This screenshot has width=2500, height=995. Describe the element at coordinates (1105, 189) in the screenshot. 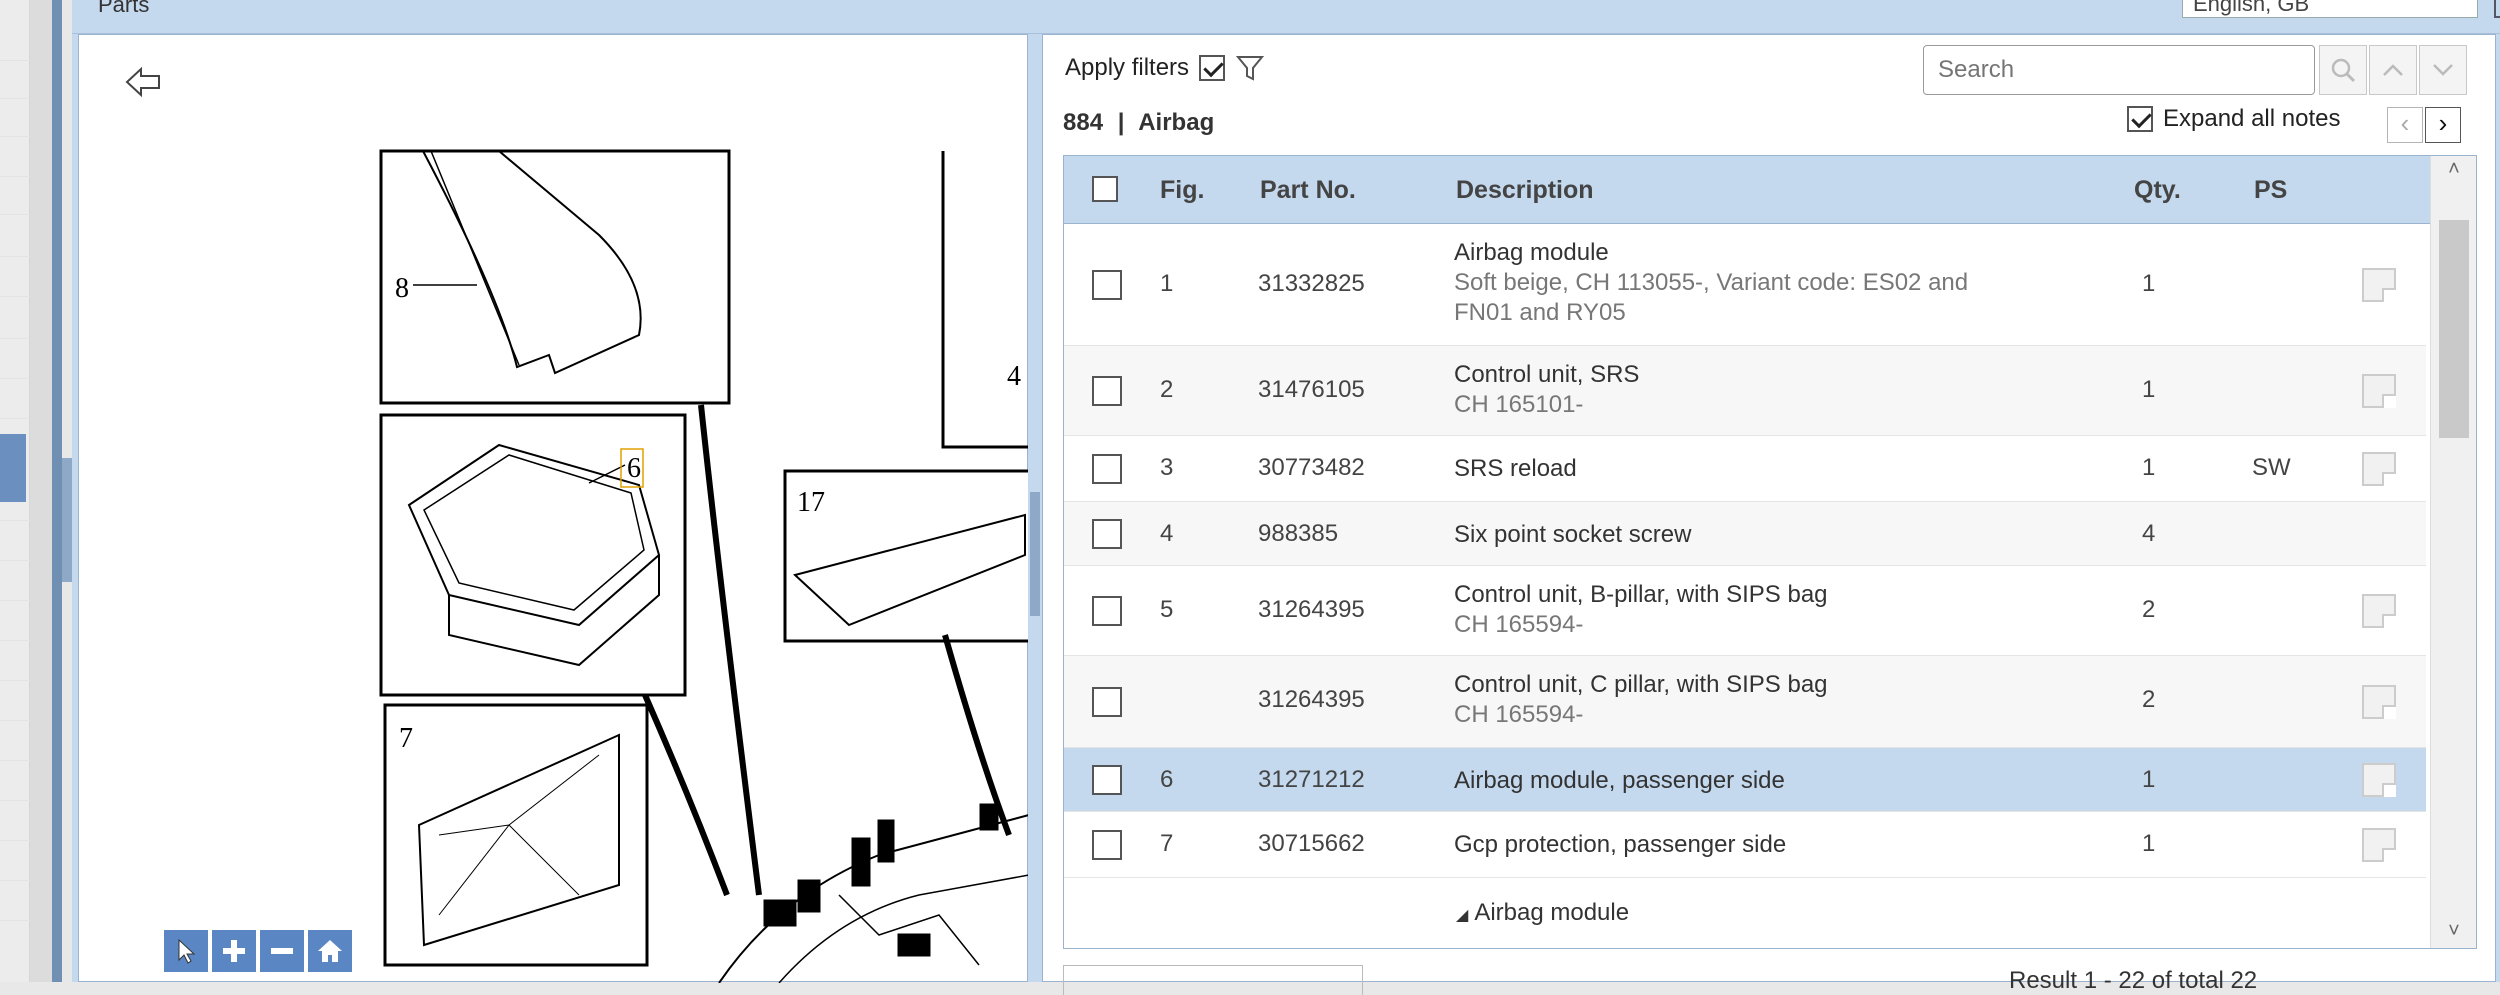

I see `select-all-checkbox` at that location.